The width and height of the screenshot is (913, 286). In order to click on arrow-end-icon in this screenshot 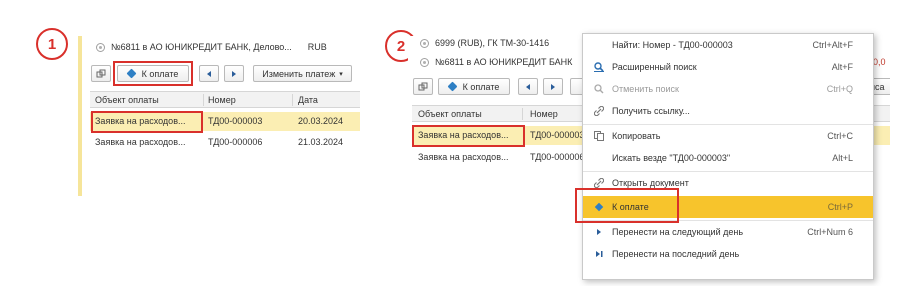, I will do `click(599, 254)`.